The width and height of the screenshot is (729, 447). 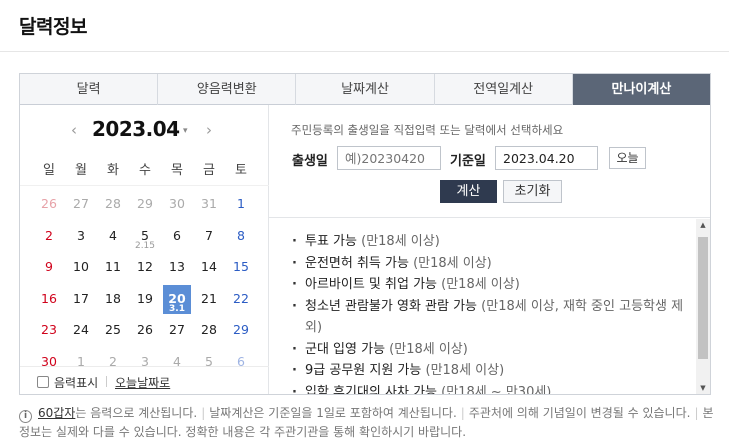 I want to click on scrollbar-thumb, so click(x=703, y=298).